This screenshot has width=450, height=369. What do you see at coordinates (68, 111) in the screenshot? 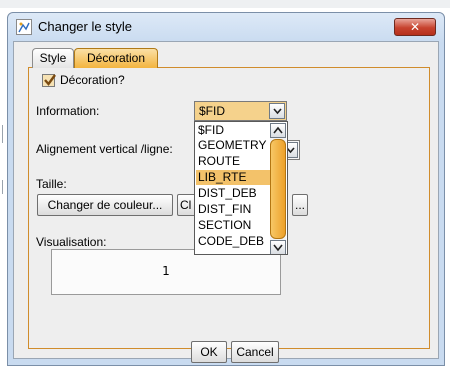
I see `information-label: Information:` at bounding box center [68, 111].